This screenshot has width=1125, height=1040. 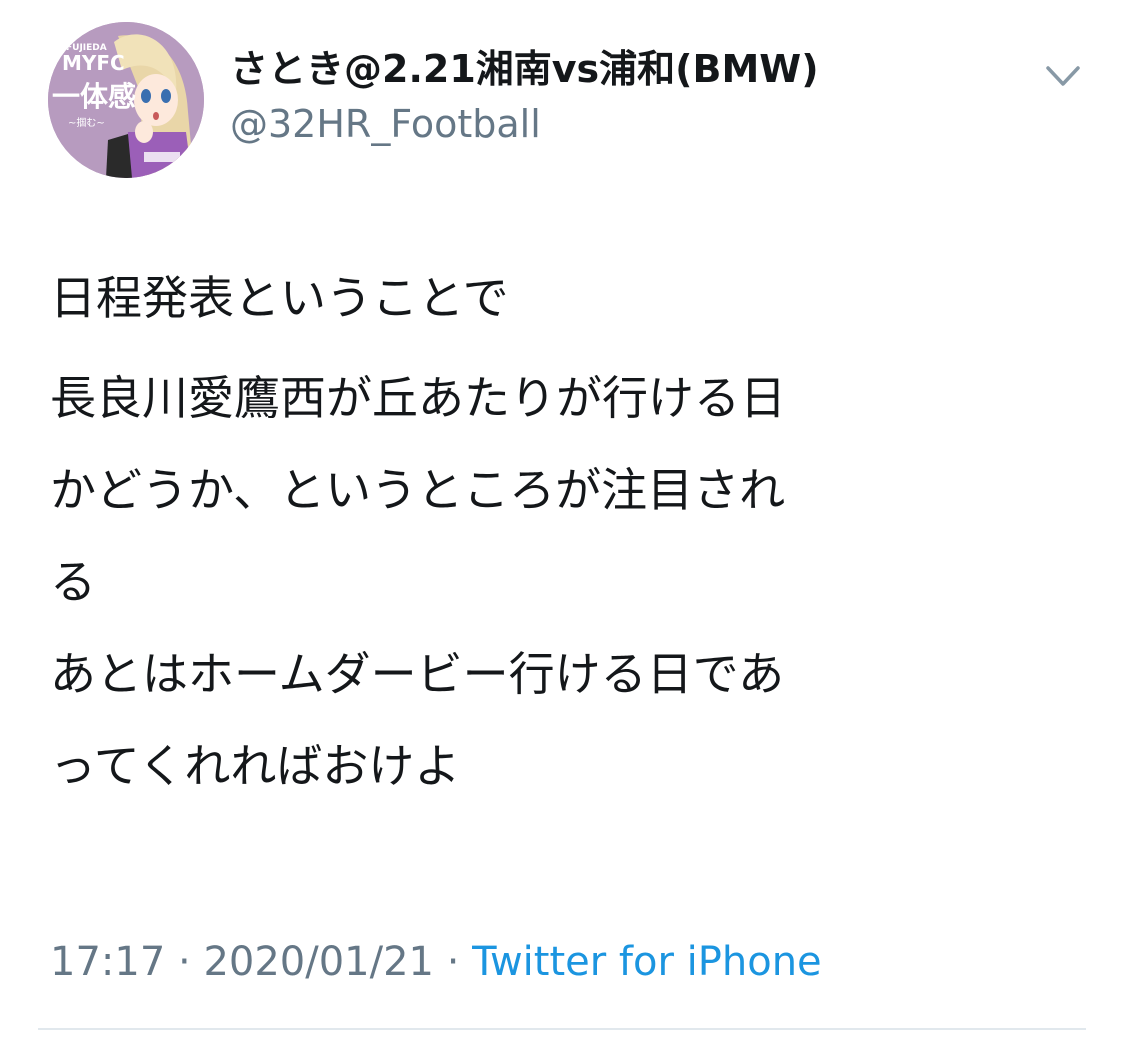 What do you see at coordinates (318, 962) in the screenshot?
I see `tweet-date: 2020/01/21` at bounding box center [318, 962].